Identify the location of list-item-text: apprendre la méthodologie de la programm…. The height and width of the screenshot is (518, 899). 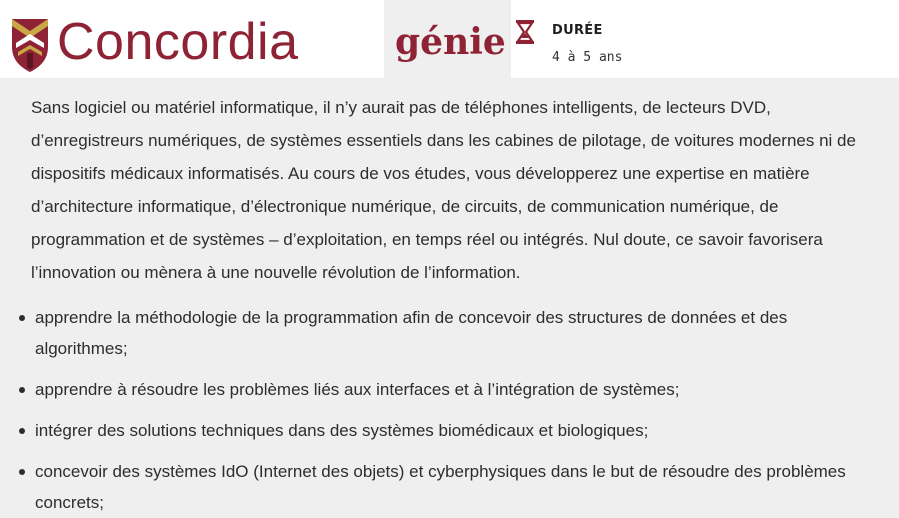
(411, 333).